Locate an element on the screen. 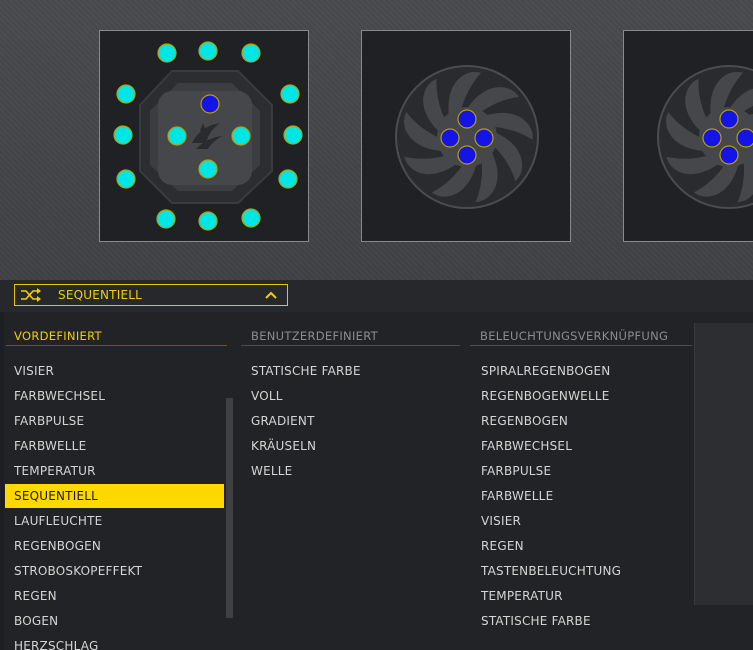 The image size is (753, 650). selected-effect-label: SEQUENTIELL is located at coordinates (100, 295).